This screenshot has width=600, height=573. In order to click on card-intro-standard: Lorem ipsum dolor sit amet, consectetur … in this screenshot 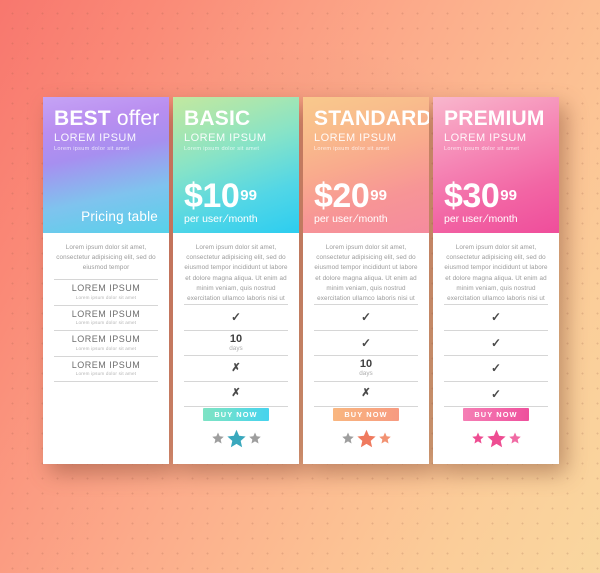, I will do `click(366, 273)`.